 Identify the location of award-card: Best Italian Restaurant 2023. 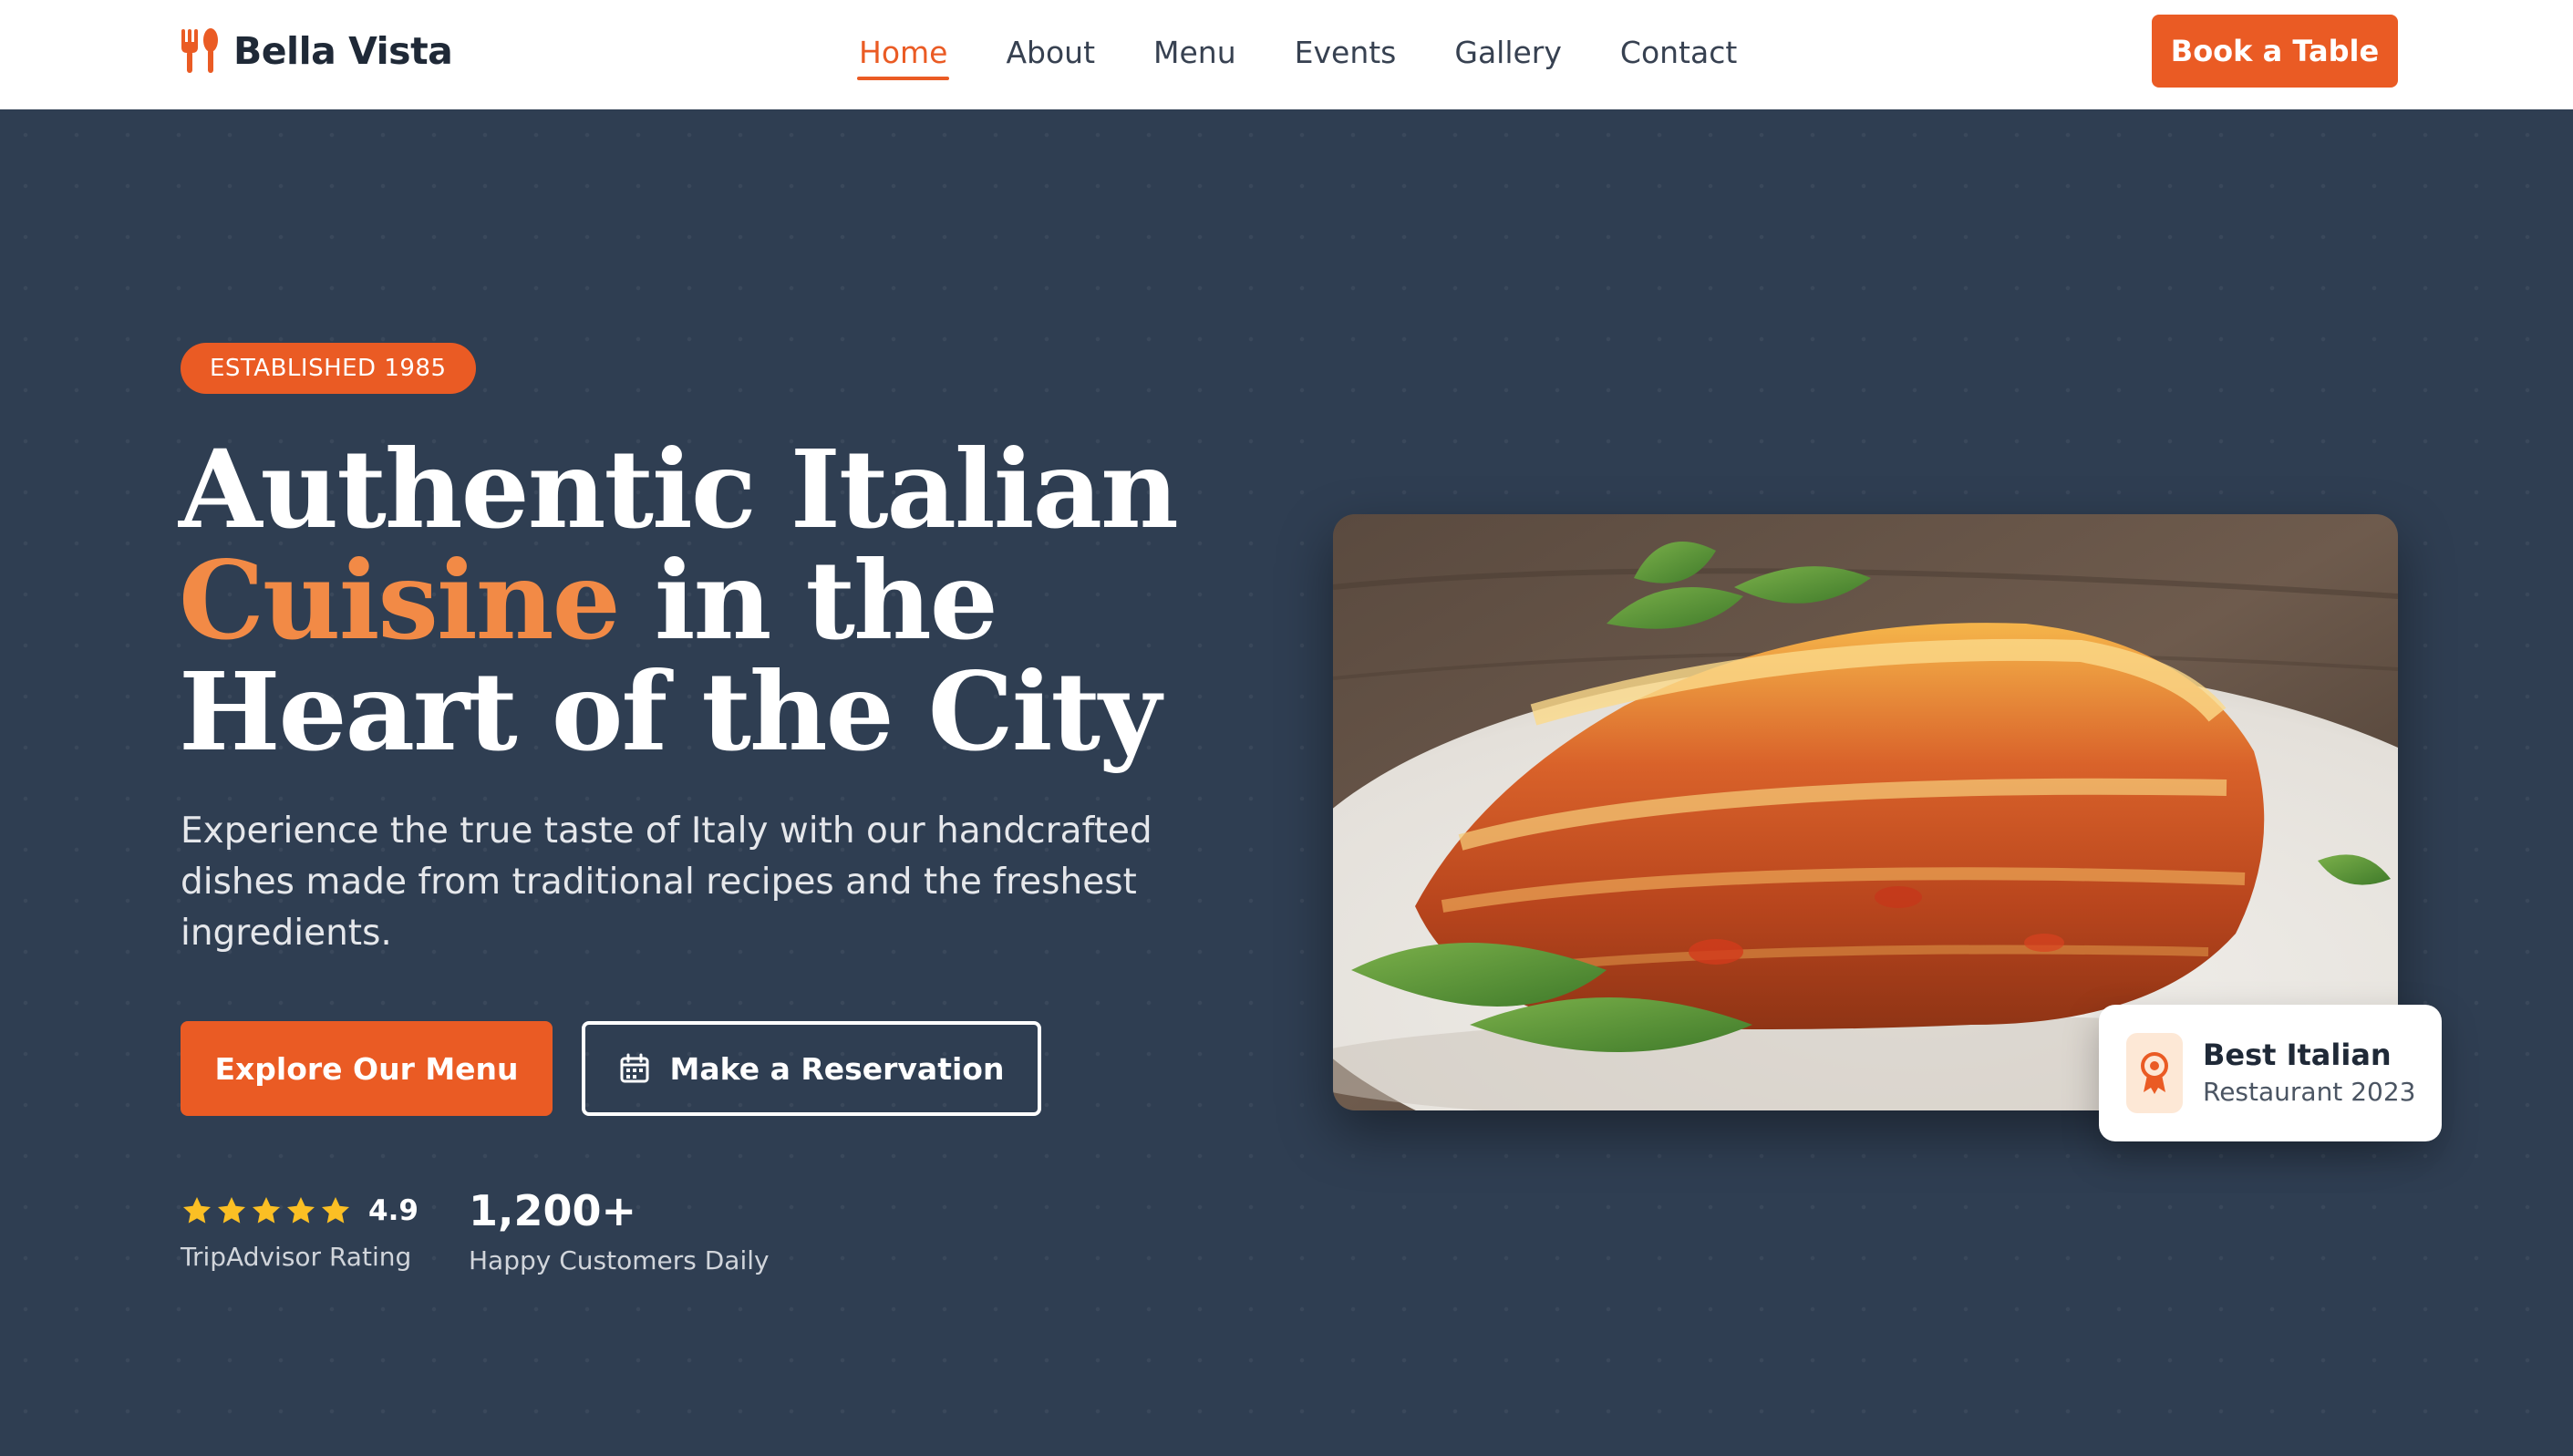
(2270, 1073).